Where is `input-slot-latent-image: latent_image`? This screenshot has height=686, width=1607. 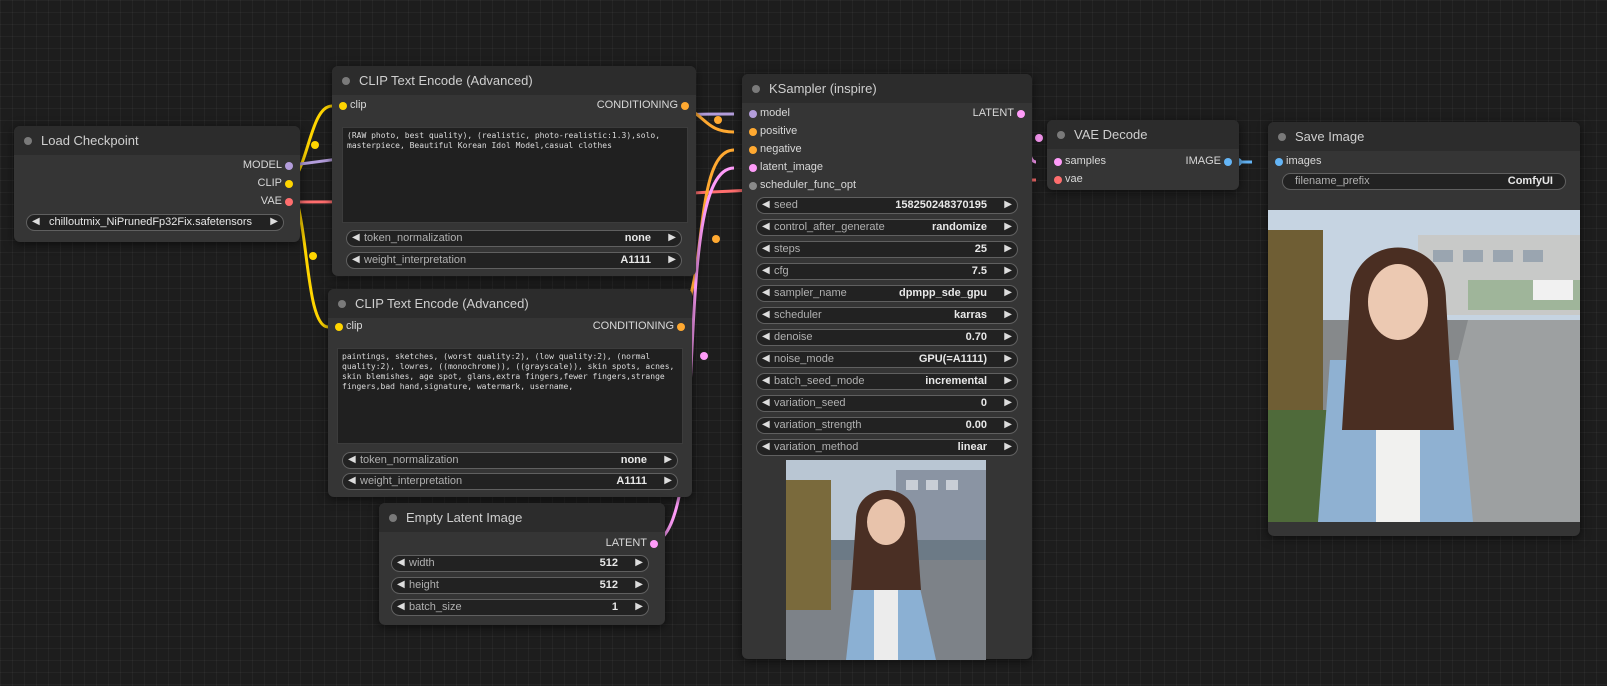 input-slot-latent-image: latent_image is located at coordinates (887, 168).